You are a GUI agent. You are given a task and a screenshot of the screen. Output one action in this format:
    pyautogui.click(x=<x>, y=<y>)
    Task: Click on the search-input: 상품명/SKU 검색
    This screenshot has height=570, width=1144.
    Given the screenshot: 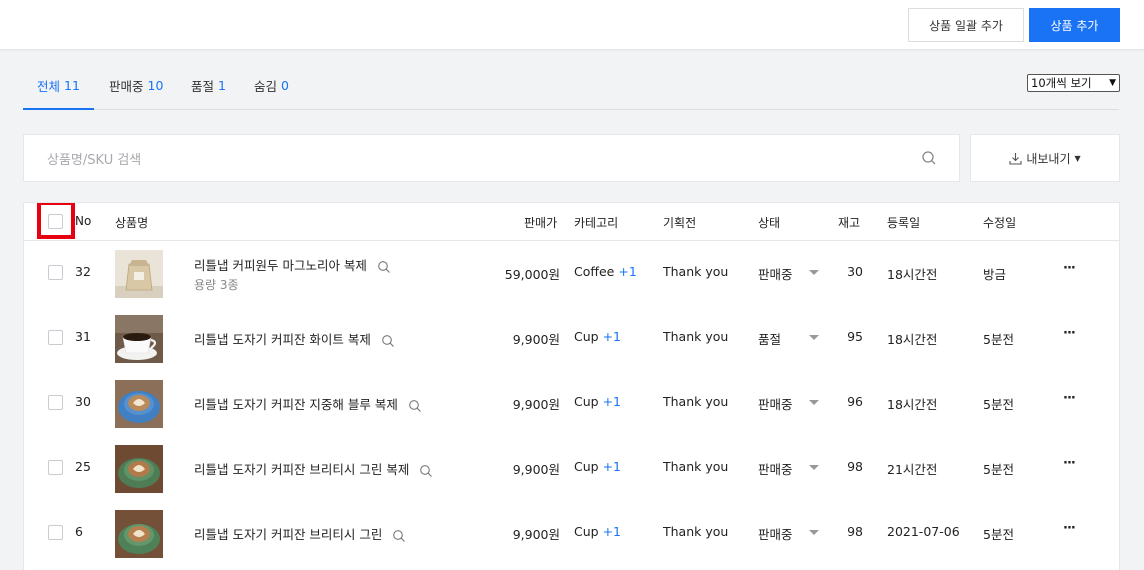 What is the action you would take?
    pyautogui.click(x=491, y=158)
    